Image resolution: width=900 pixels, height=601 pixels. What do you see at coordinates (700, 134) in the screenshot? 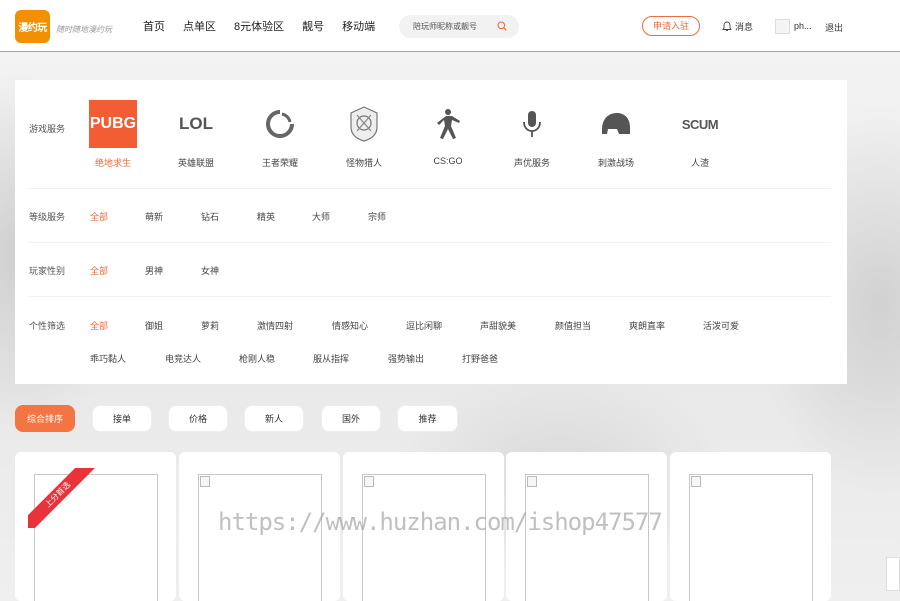
I see `game-scum: SCUM 人渣` at bounding box center [700, 134].